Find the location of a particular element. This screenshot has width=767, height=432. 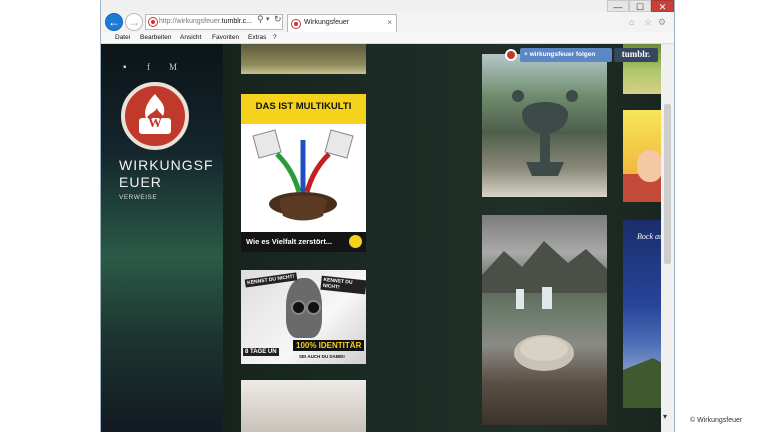

favorites-star-icon: ☆ is located at coordinates (648, 22).